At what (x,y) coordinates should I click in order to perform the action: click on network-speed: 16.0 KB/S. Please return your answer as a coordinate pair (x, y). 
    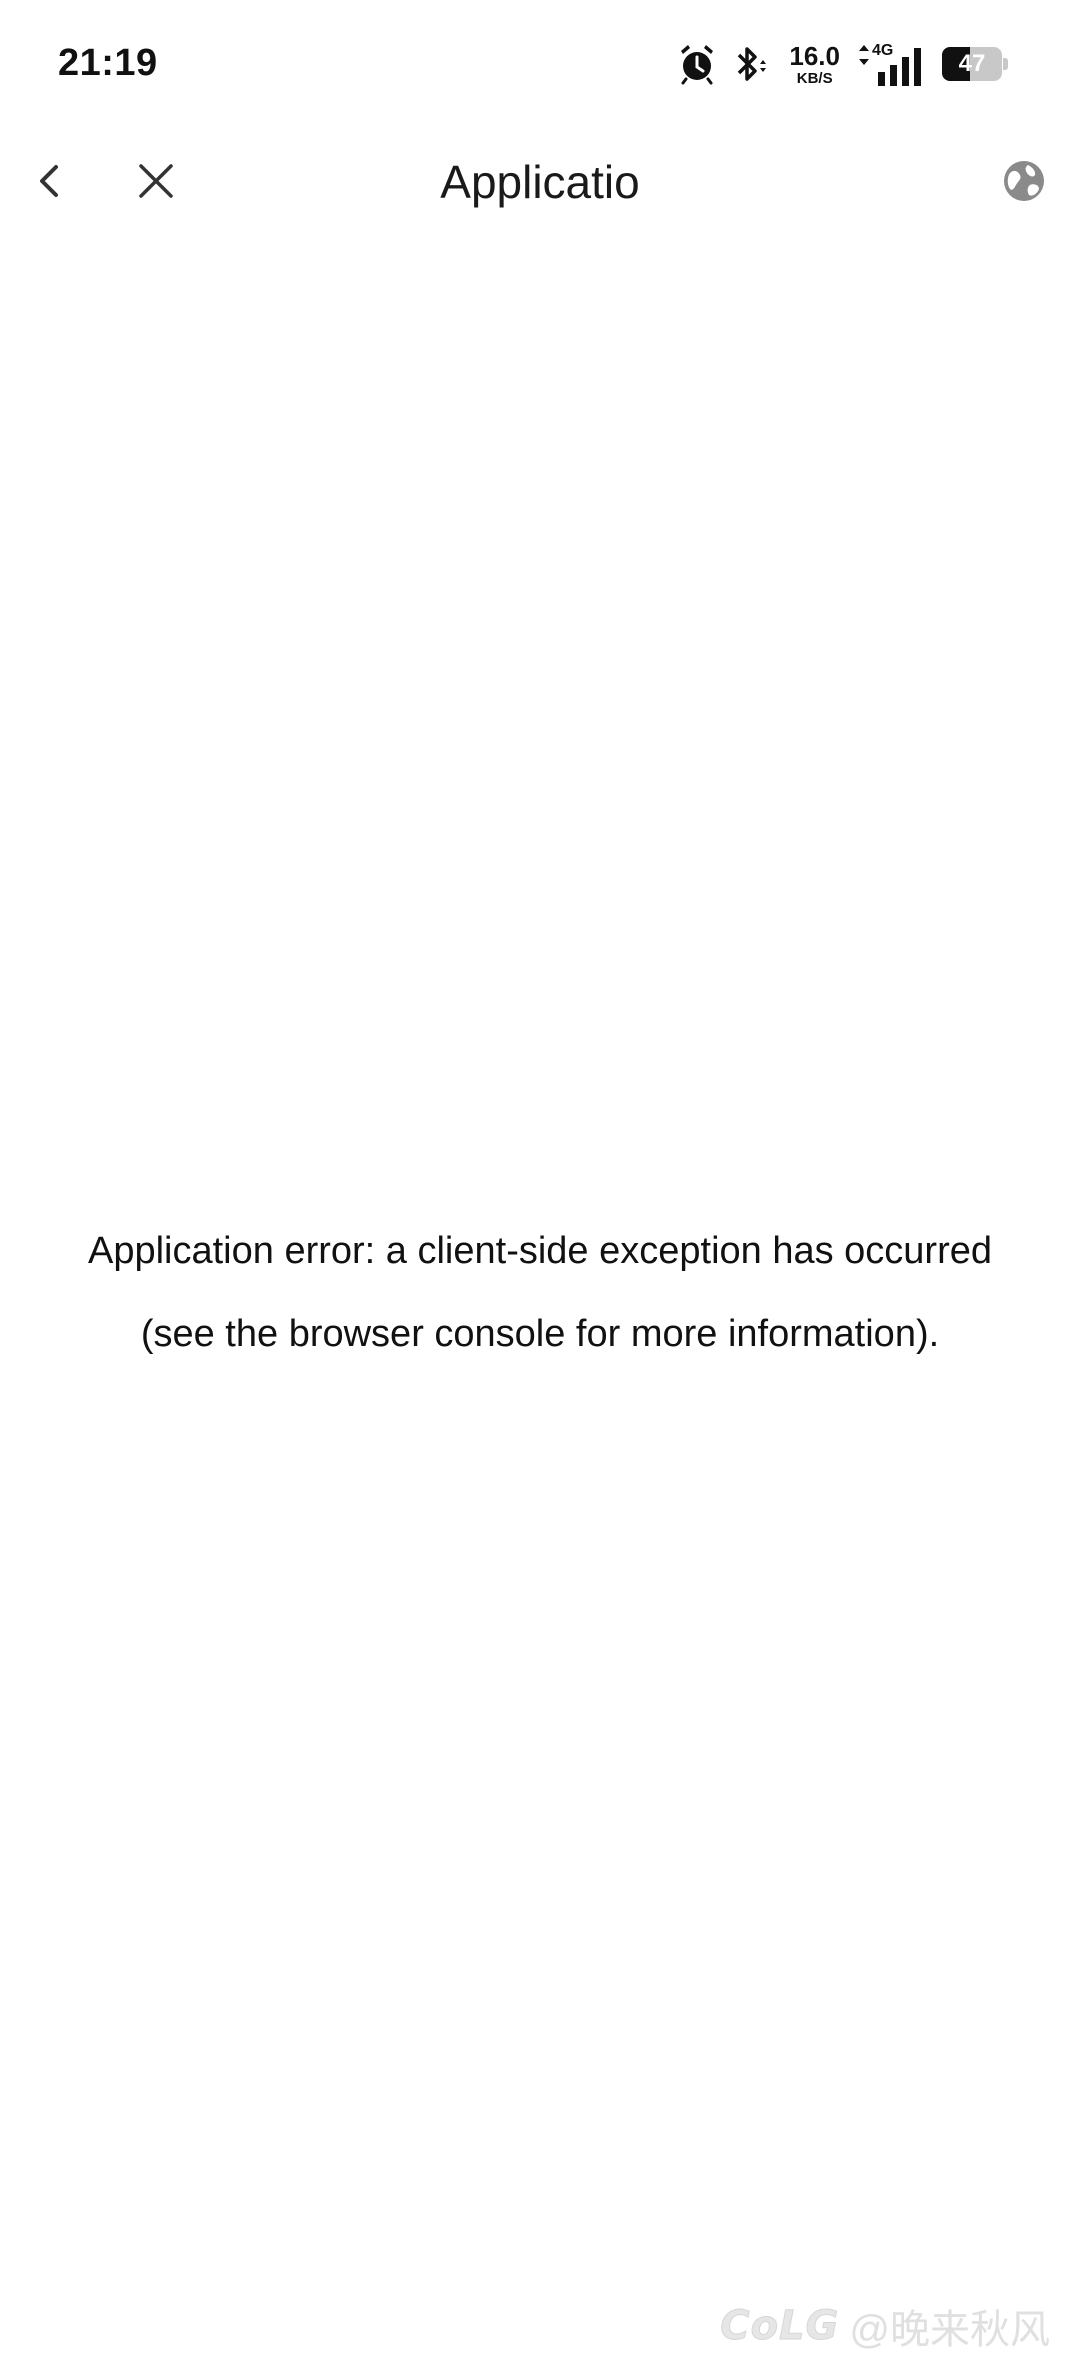
    Looking at the image, I should click on (814, 64).